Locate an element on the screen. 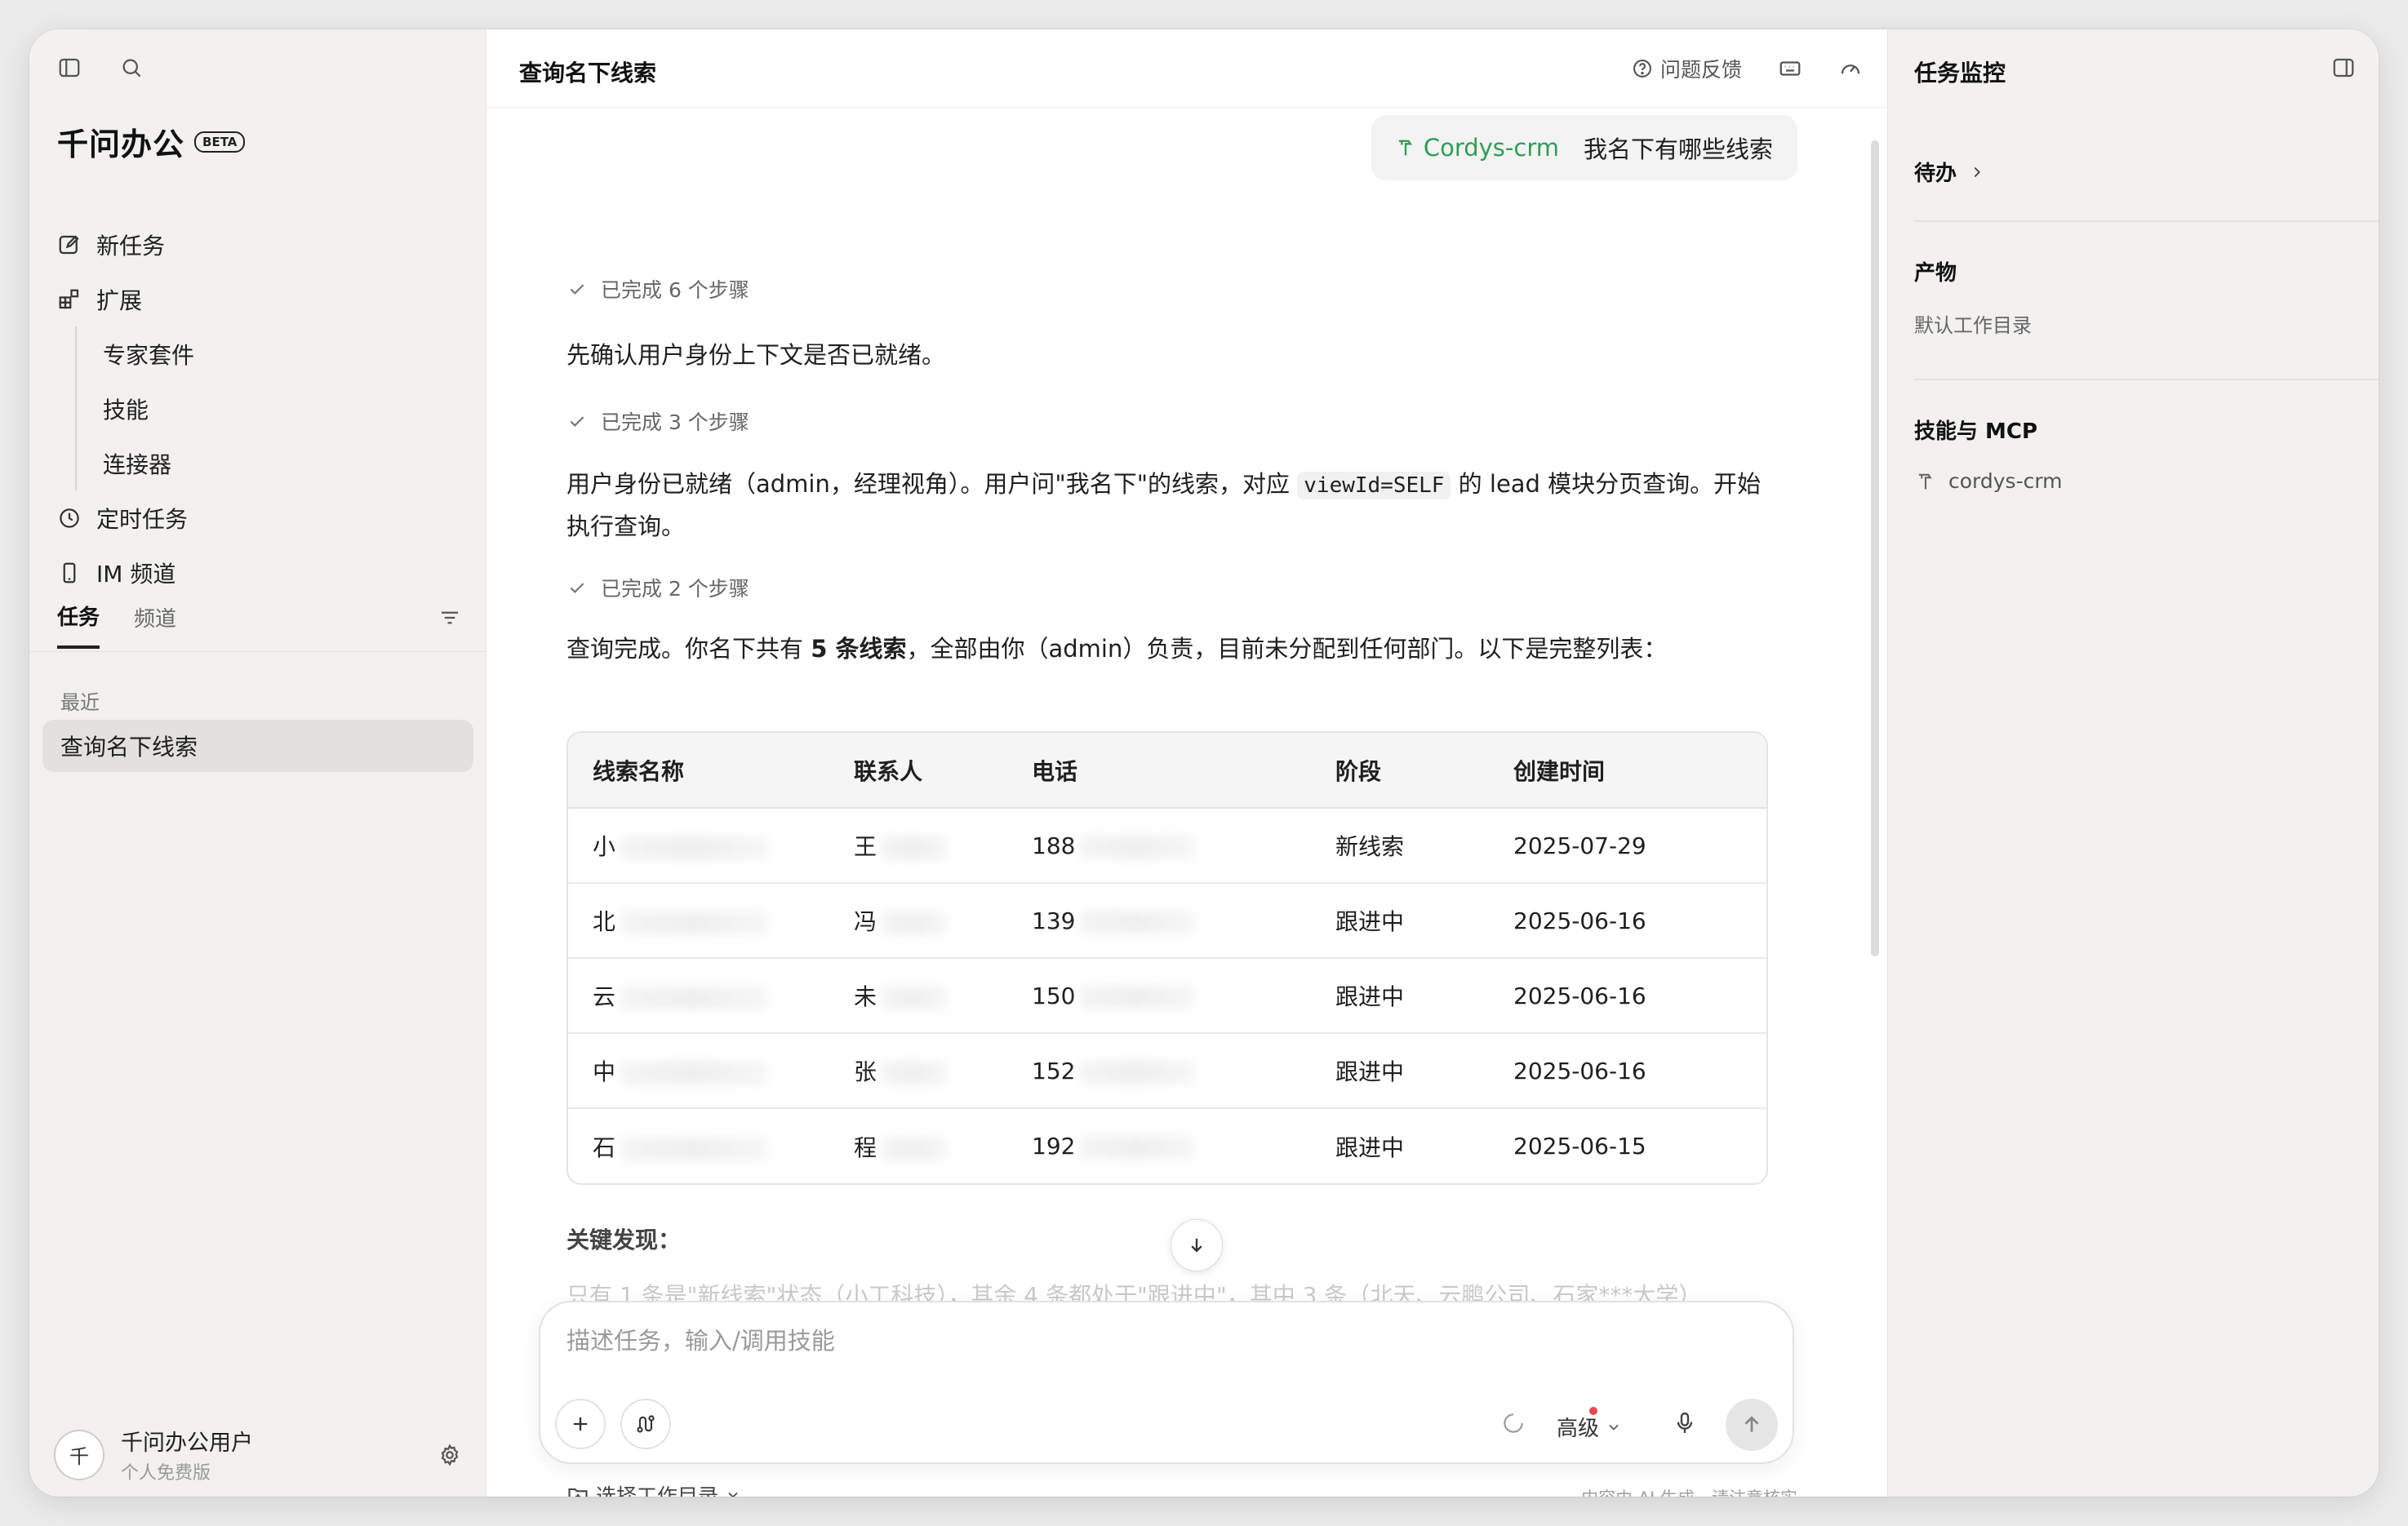 This screenshot has width=2408, height=1526. recent-task-item: 查询名下线索 is located at coordinates (257, 746).